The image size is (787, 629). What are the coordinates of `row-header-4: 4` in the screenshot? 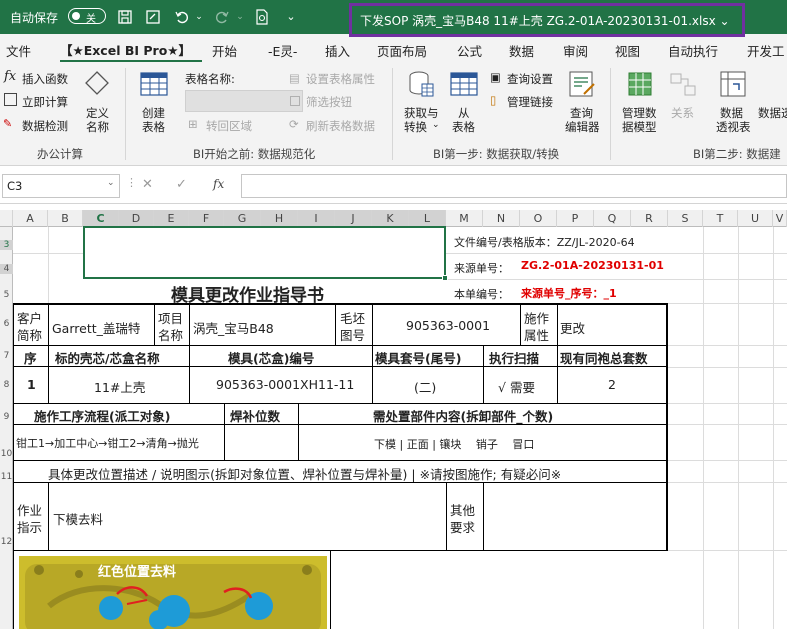 It's located at (6, 269).